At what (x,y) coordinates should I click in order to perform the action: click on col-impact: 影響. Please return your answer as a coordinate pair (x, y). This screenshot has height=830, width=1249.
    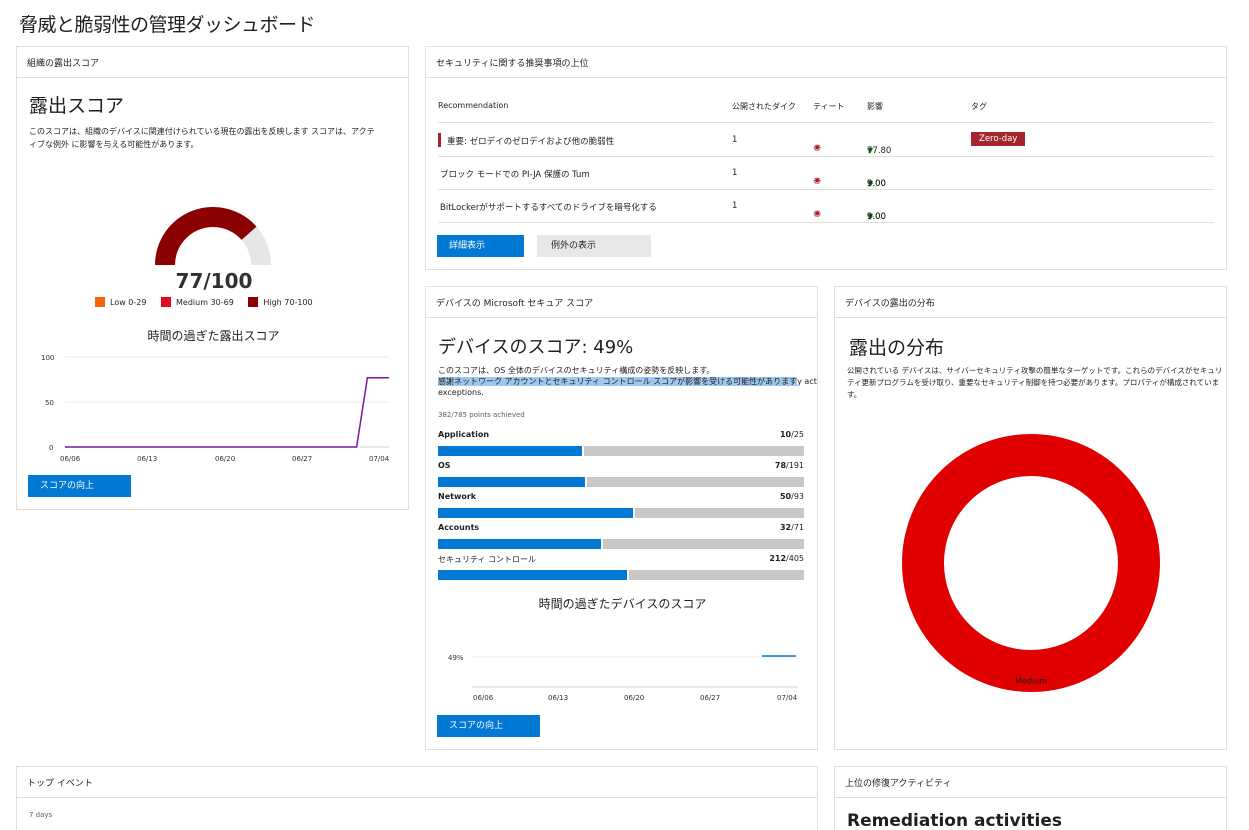
    Looking at the image, I should click on (875, 106).